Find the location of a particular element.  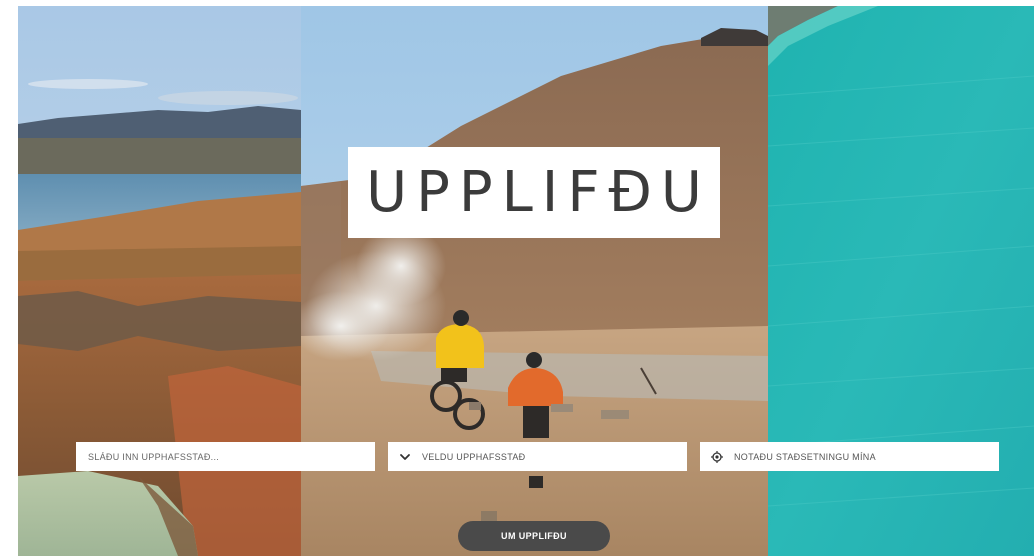

start-location-select: VELDU UPPHAFSSTAÐ is located at coordinates (537, 456).